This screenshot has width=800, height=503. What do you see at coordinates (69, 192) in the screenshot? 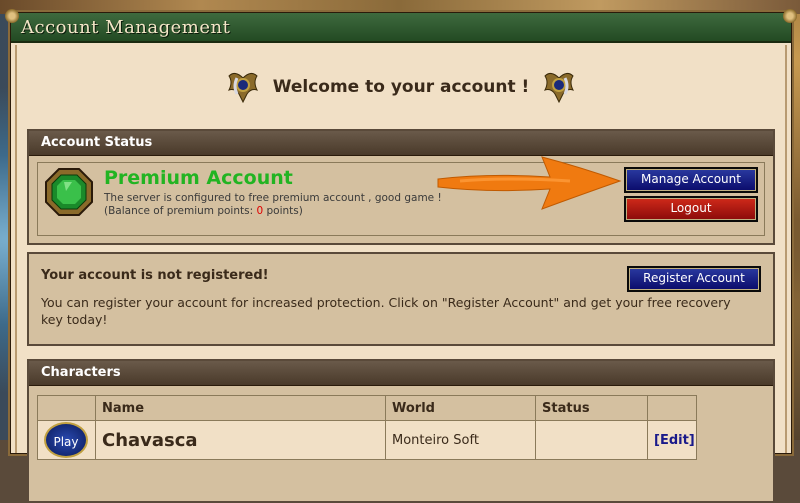
I see `emerald-gem-icon` at bounding box center [69, 192].